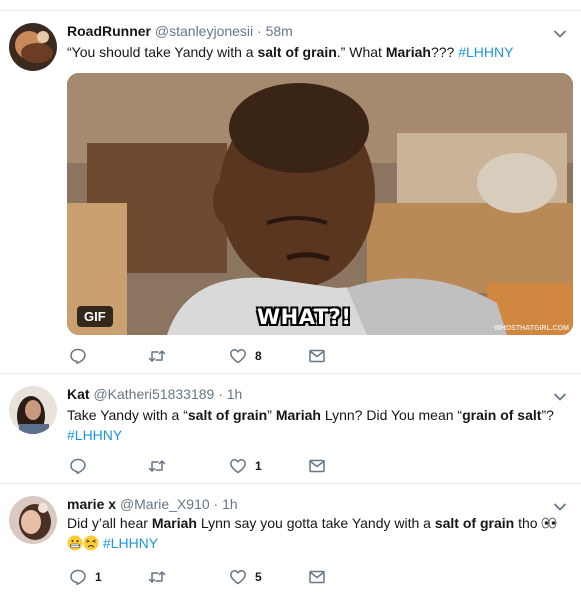  Describe the element at coordinates (75, 543) in the screenshot. I see `grimacing-emoji` at that location.